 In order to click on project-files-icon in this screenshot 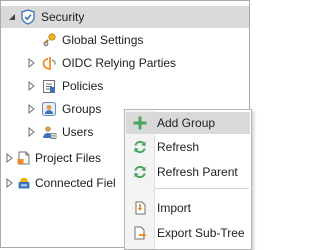, I will do `click(23, 158)`.